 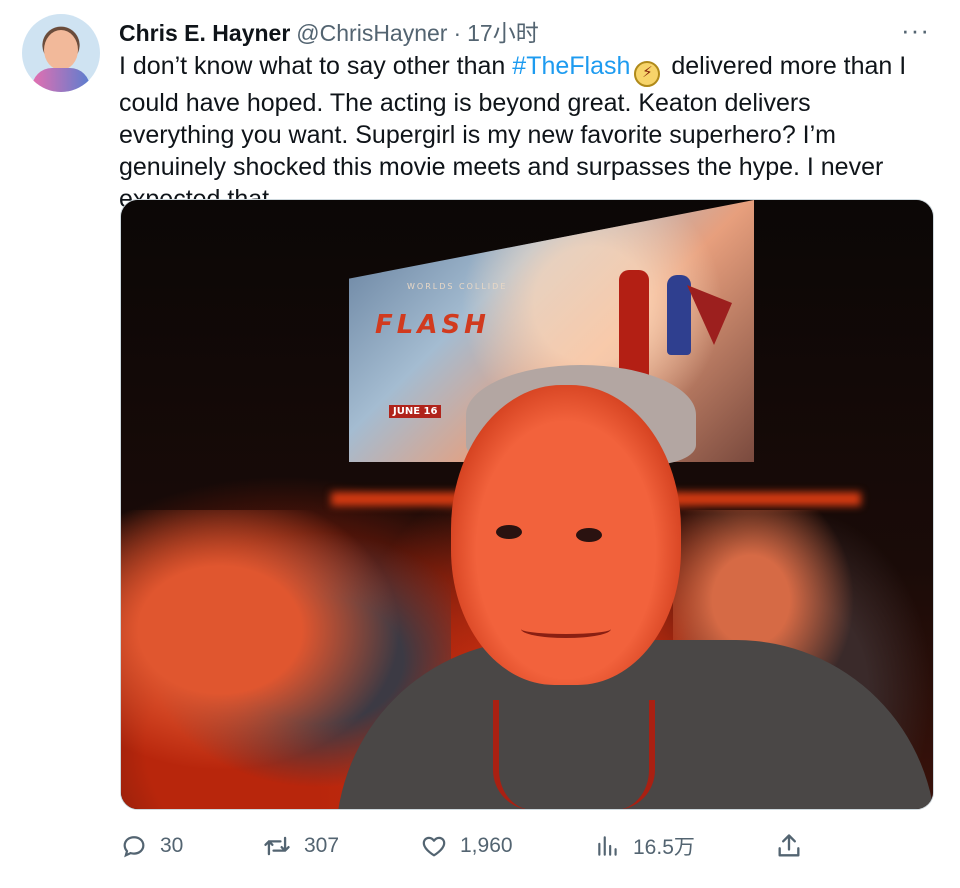 I want to click on author-name: Chris E. Hayner, so click(x=204, y=33).